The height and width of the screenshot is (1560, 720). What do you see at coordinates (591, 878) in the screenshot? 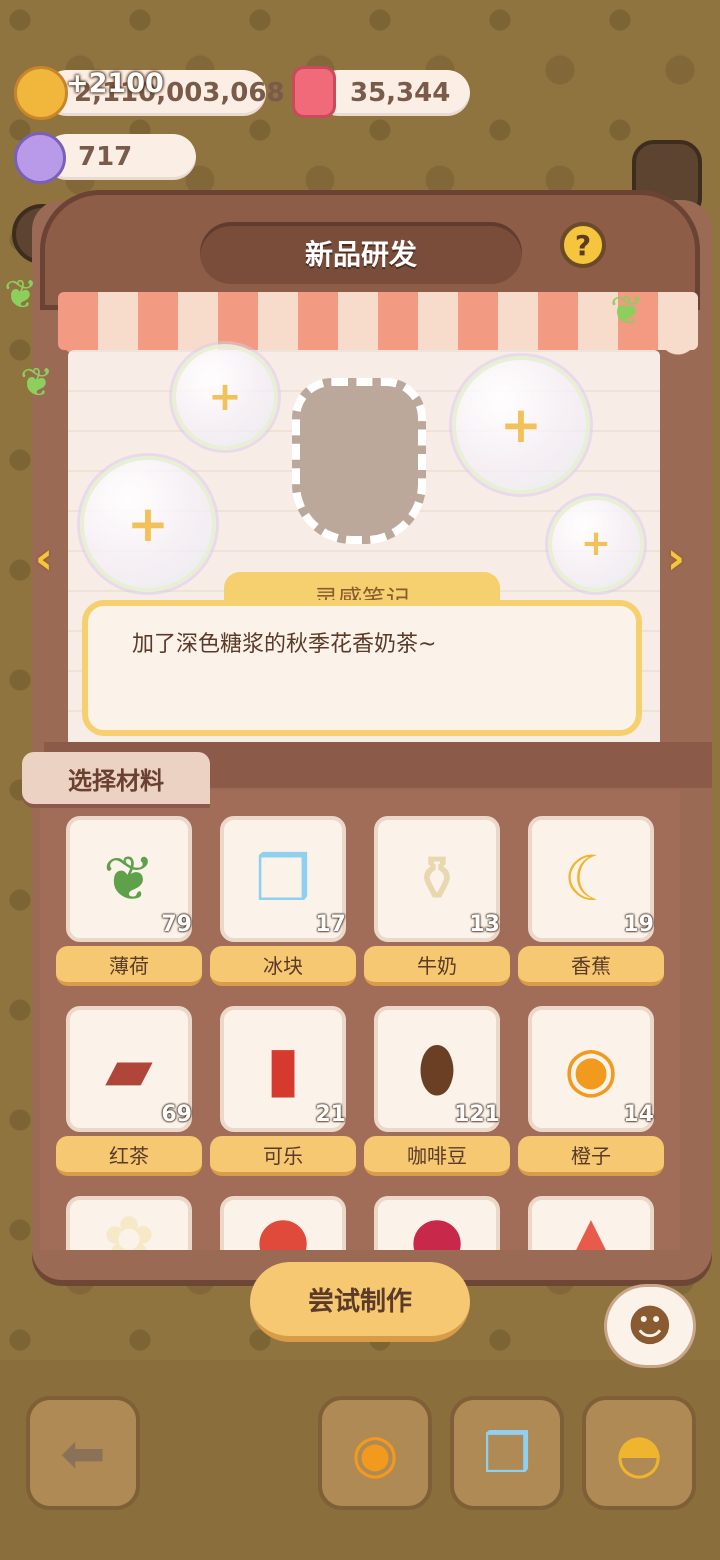
I see `banana-icon: ☾` at bounding box center [591, 878].